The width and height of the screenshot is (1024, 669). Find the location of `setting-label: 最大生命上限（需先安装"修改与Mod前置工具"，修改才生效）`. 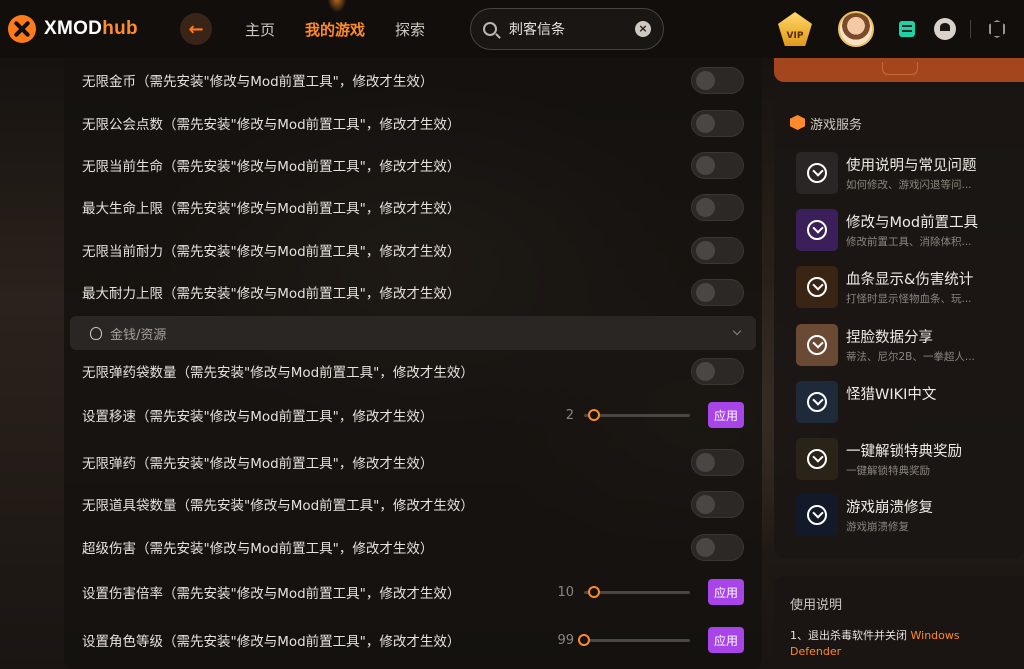

setting-label: 最大生命上限（需先安装"修改与Mod前置工具"，修改才生效） is located at coordinates (271, 209).